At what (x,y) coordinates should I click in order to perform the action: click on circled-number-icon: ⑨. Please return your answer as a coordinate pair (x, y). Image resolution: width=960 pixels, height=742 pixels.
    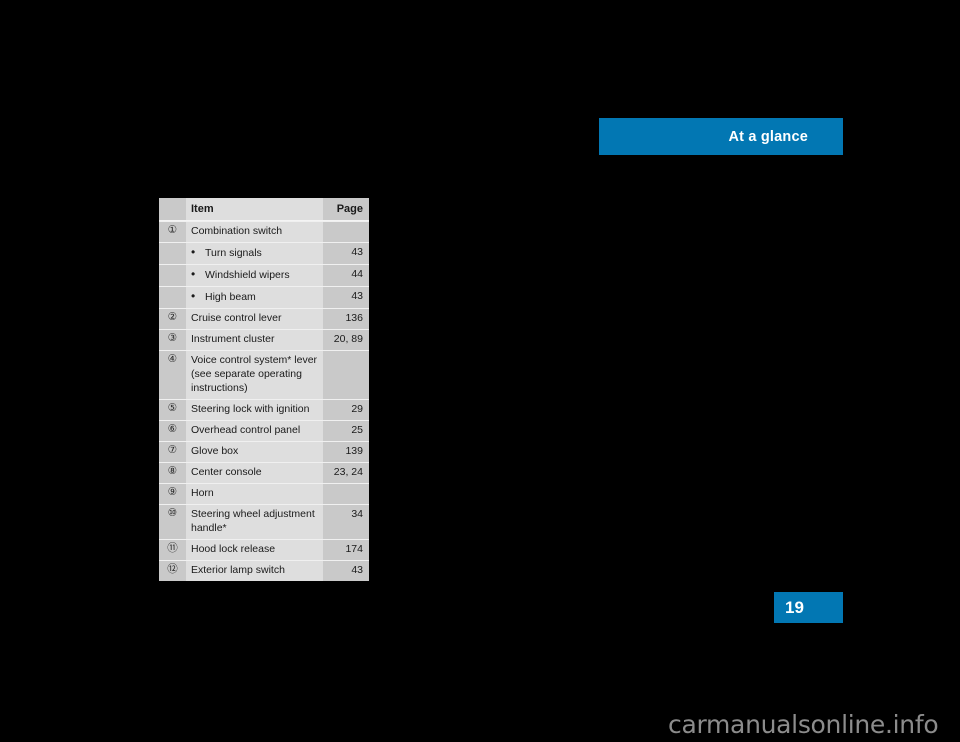
    Looking at the image, I should click on (172, 492).